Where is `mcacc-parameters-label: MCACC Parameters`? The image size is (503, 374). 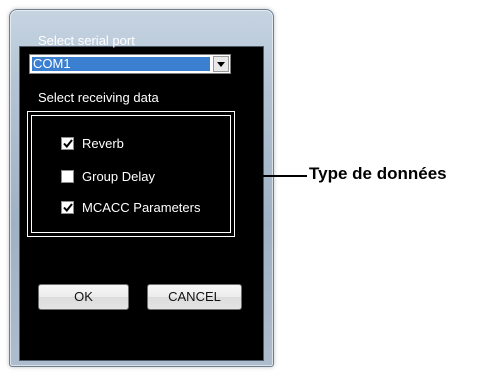 mcacc-parameters-label: MCACC Parameters is located at coordinates (141, 207).